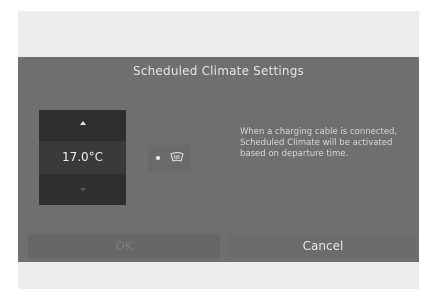  I want to click on temperature-down-button, so click(82, 189).